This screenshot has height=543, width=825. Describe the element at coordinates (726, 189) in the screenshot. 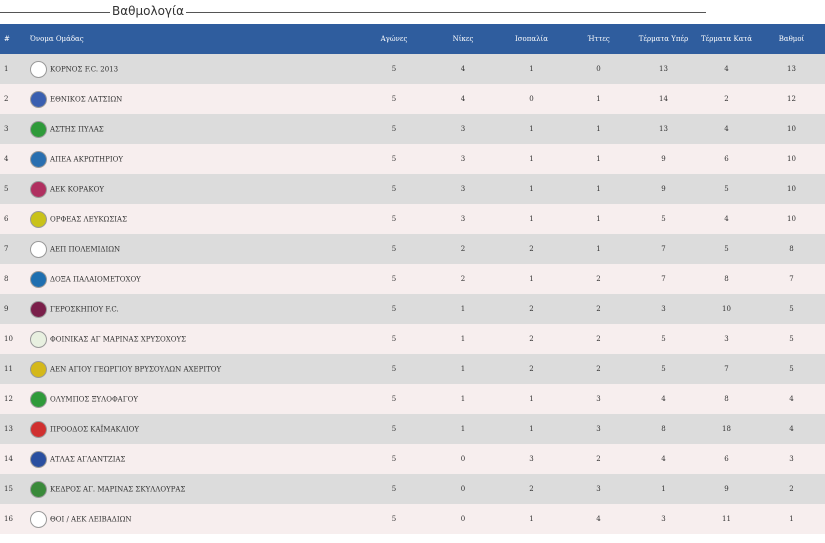

I see `goals-against-cell: 5` at that location.